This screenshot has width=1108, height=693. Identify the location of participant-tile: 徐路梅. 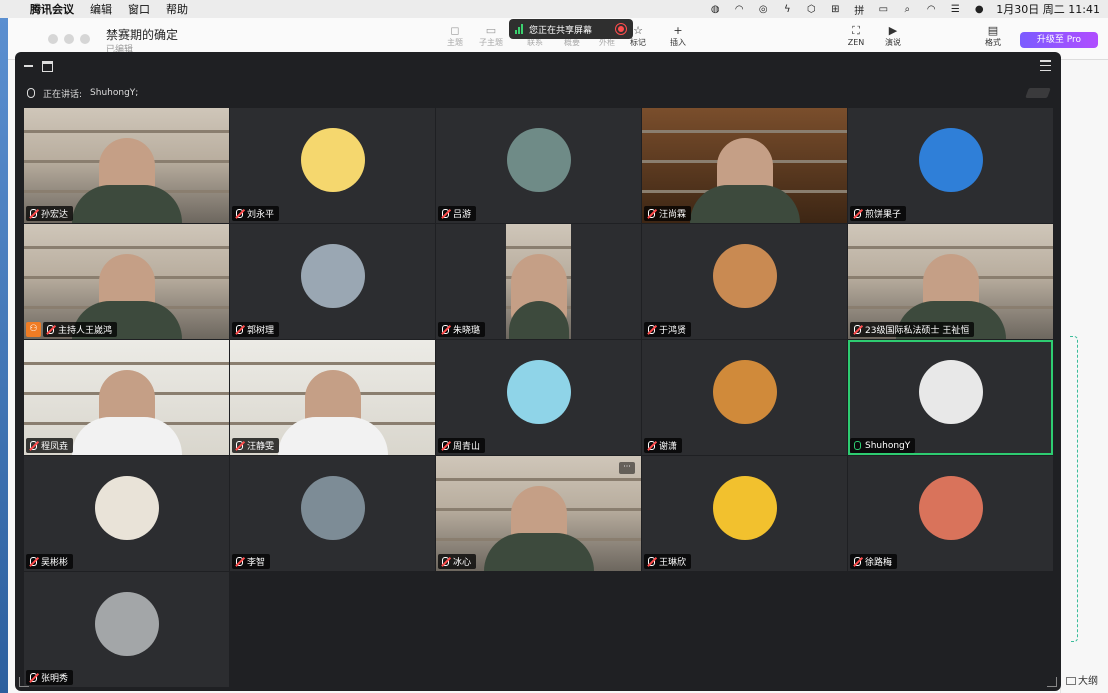
(950, 513).